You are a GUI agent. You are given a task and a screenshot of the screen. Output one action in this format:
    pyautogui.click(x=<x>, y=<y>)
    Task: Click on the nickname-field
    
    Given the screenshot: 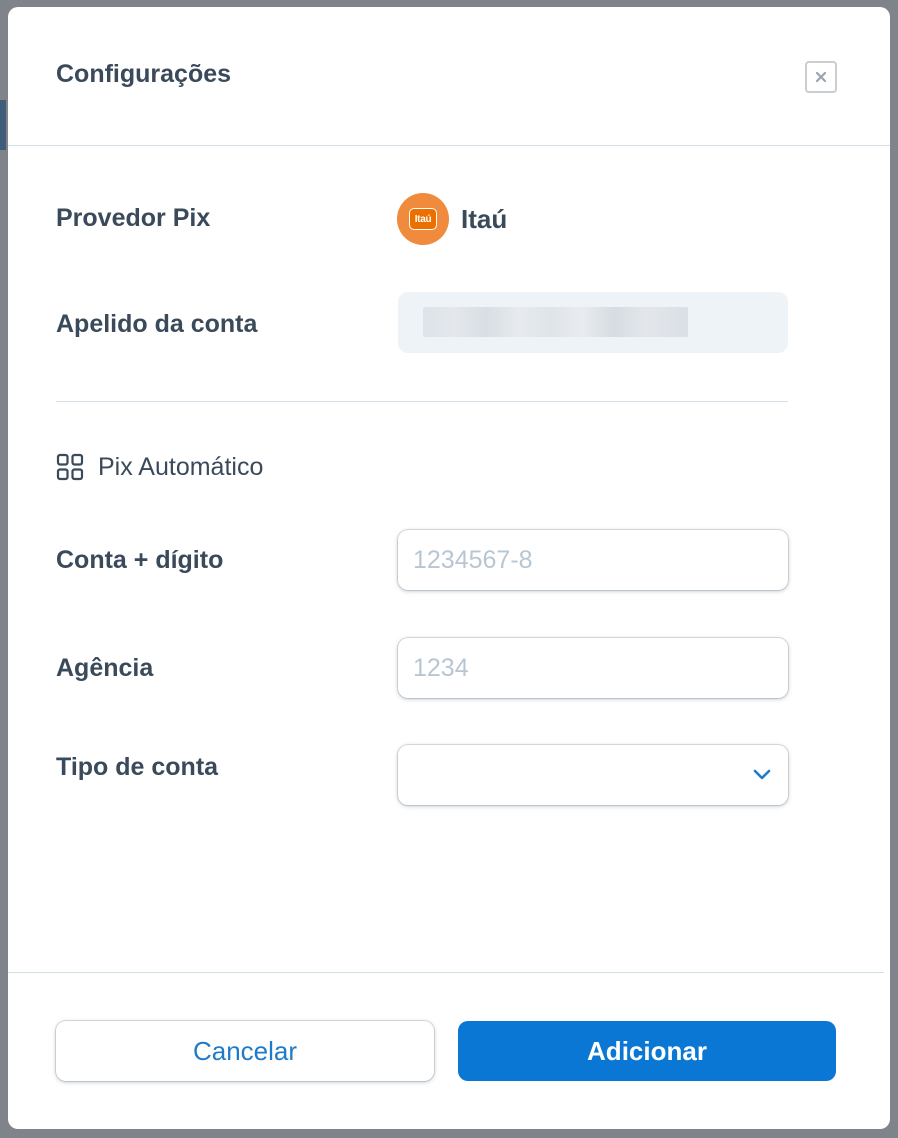 What is the action you would take?
    pyautogui.click(x=593, y=322)
    